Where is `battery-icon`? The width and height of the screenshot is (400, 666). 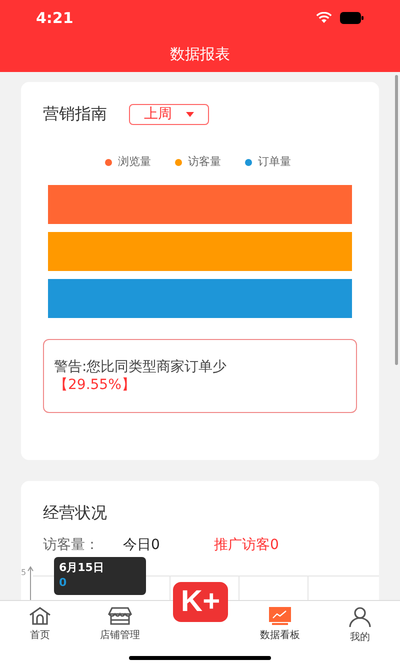 battery-icon is located at coordinates (352, 18).